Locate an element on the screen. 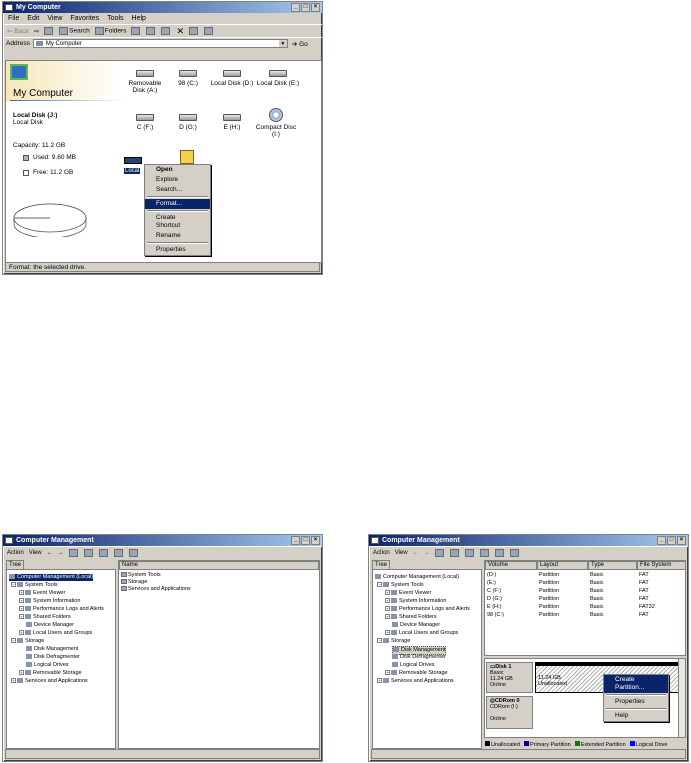 The image size is (691, 763). search-button: Search is located at coordinates (74, 31).